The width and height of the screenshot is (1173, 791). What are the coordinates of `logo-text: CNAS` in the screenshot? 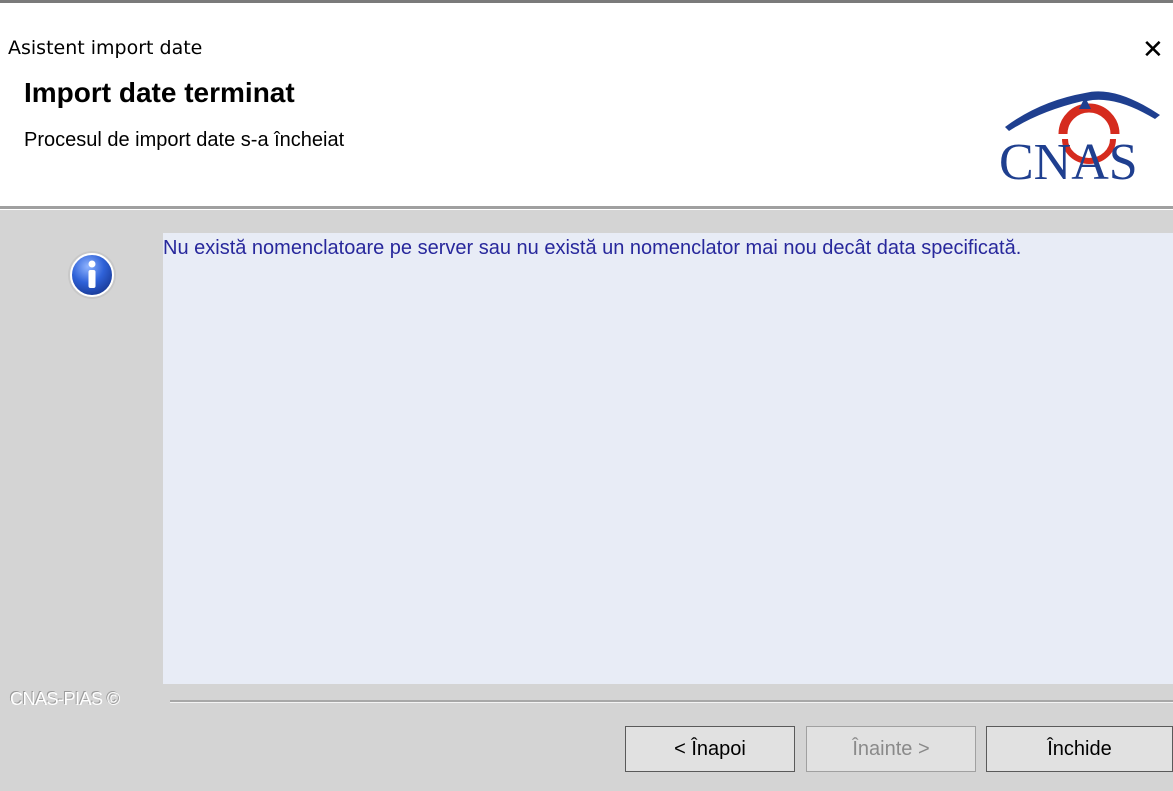 It's located at (1068, 161).